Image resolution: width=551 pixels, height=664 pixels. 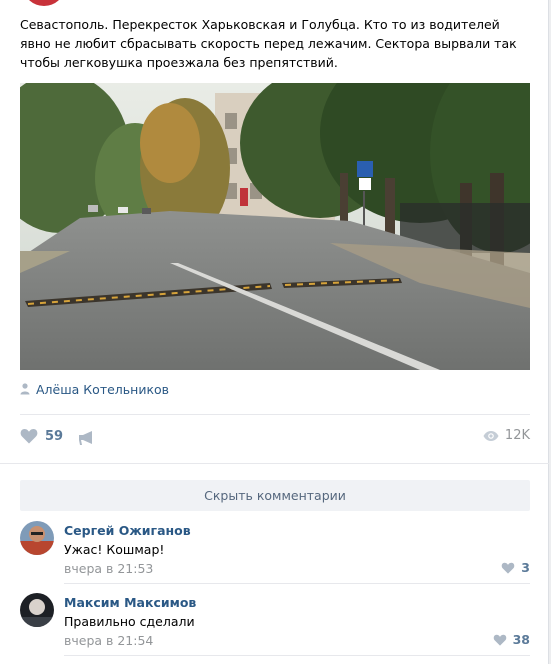 What do you see at coordinates (525, 567) in the screenshot?
I see `comment-like-count: 3` at bounding box center [525, 567].